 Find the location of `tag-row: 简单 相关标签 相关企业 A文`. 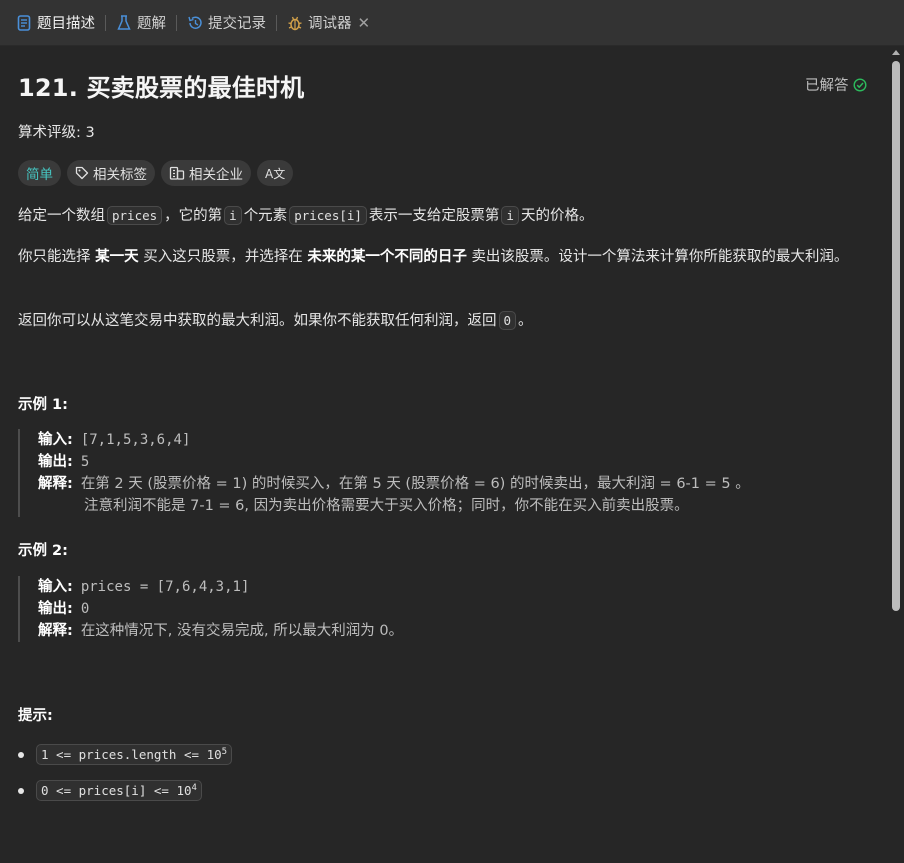

tag-row: 简单 相关标签 相关企业 A文 is located at coordinates (156, 173).